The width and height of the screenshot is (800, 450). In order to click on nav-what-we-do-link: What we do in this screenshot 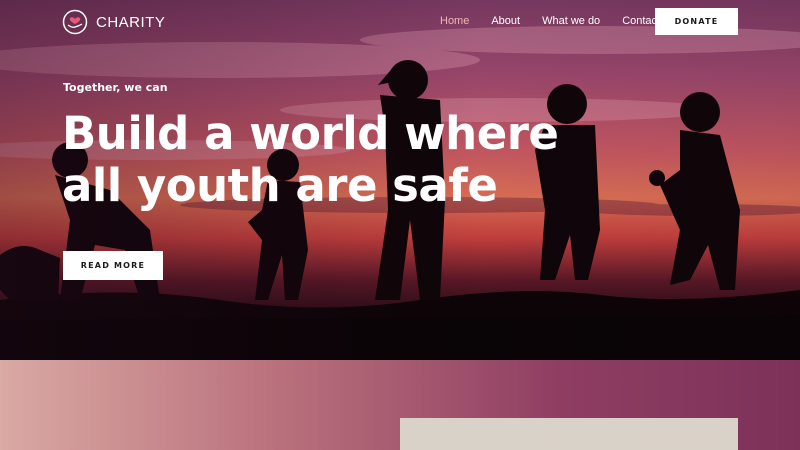, I will do `click(571, 21)`.